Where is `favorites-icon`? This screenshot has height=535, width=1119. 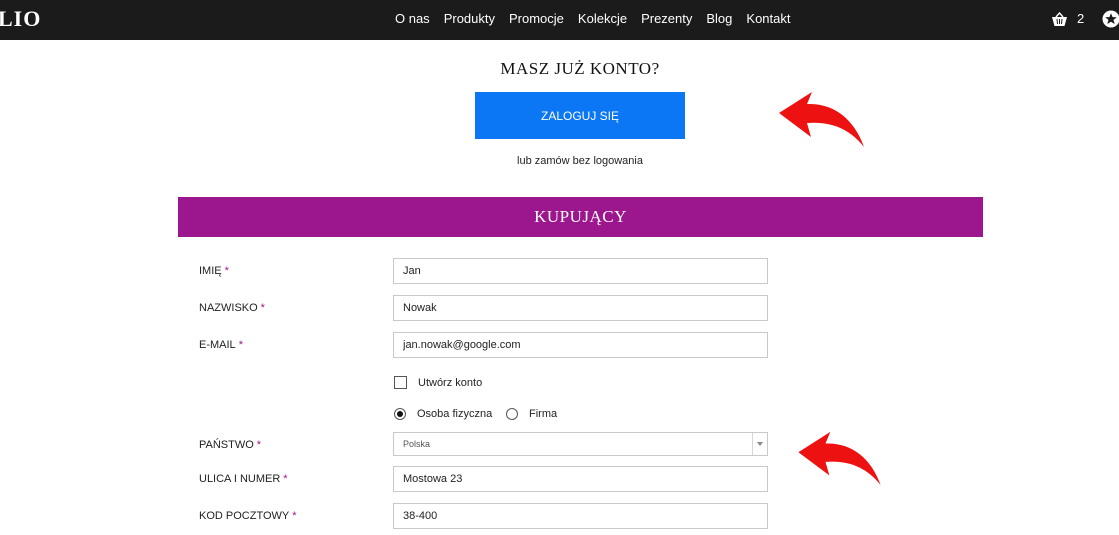 favorites-icon is located at coordinates (1110, 19).